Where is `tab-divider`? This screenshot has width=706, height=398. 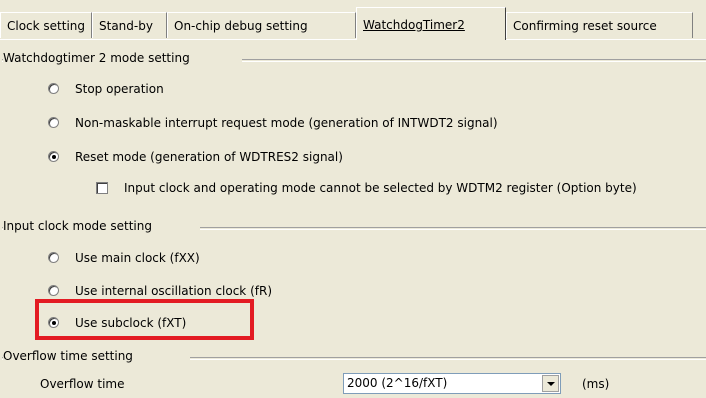 tab-divider is located at coordinates (353, 39).